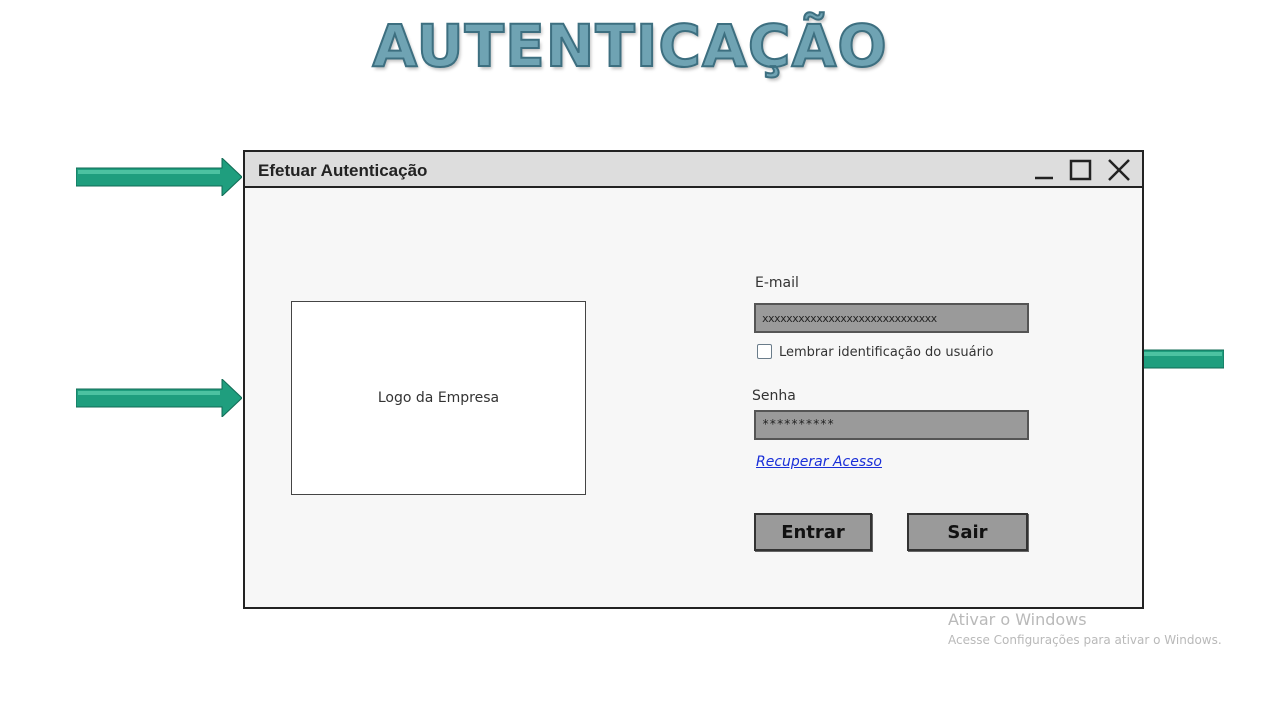  Describe the element at coordinates (764, 351) in the screenshot. I see `remember-user-checkbox` at that location.